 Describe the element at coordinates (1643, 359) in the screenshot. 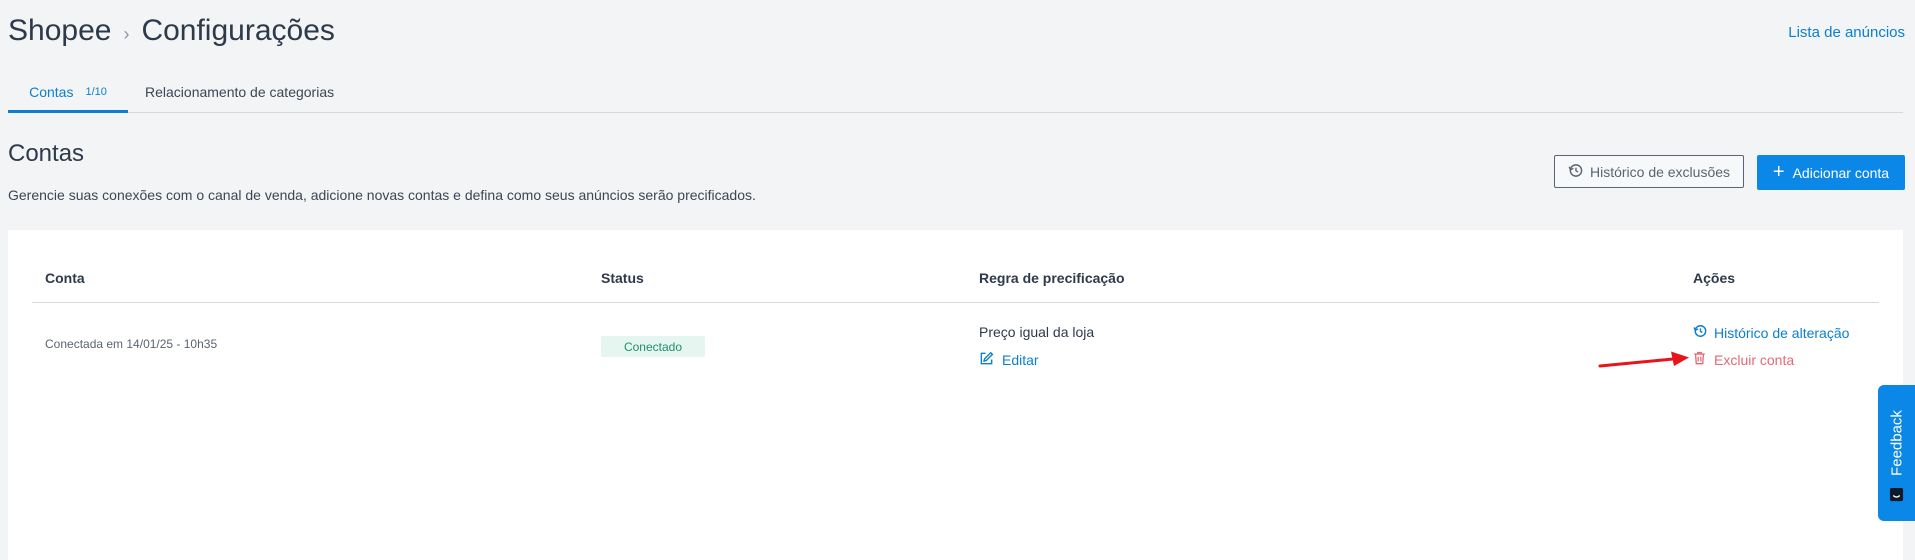

I see `annotation-arrow-icon` at that location.